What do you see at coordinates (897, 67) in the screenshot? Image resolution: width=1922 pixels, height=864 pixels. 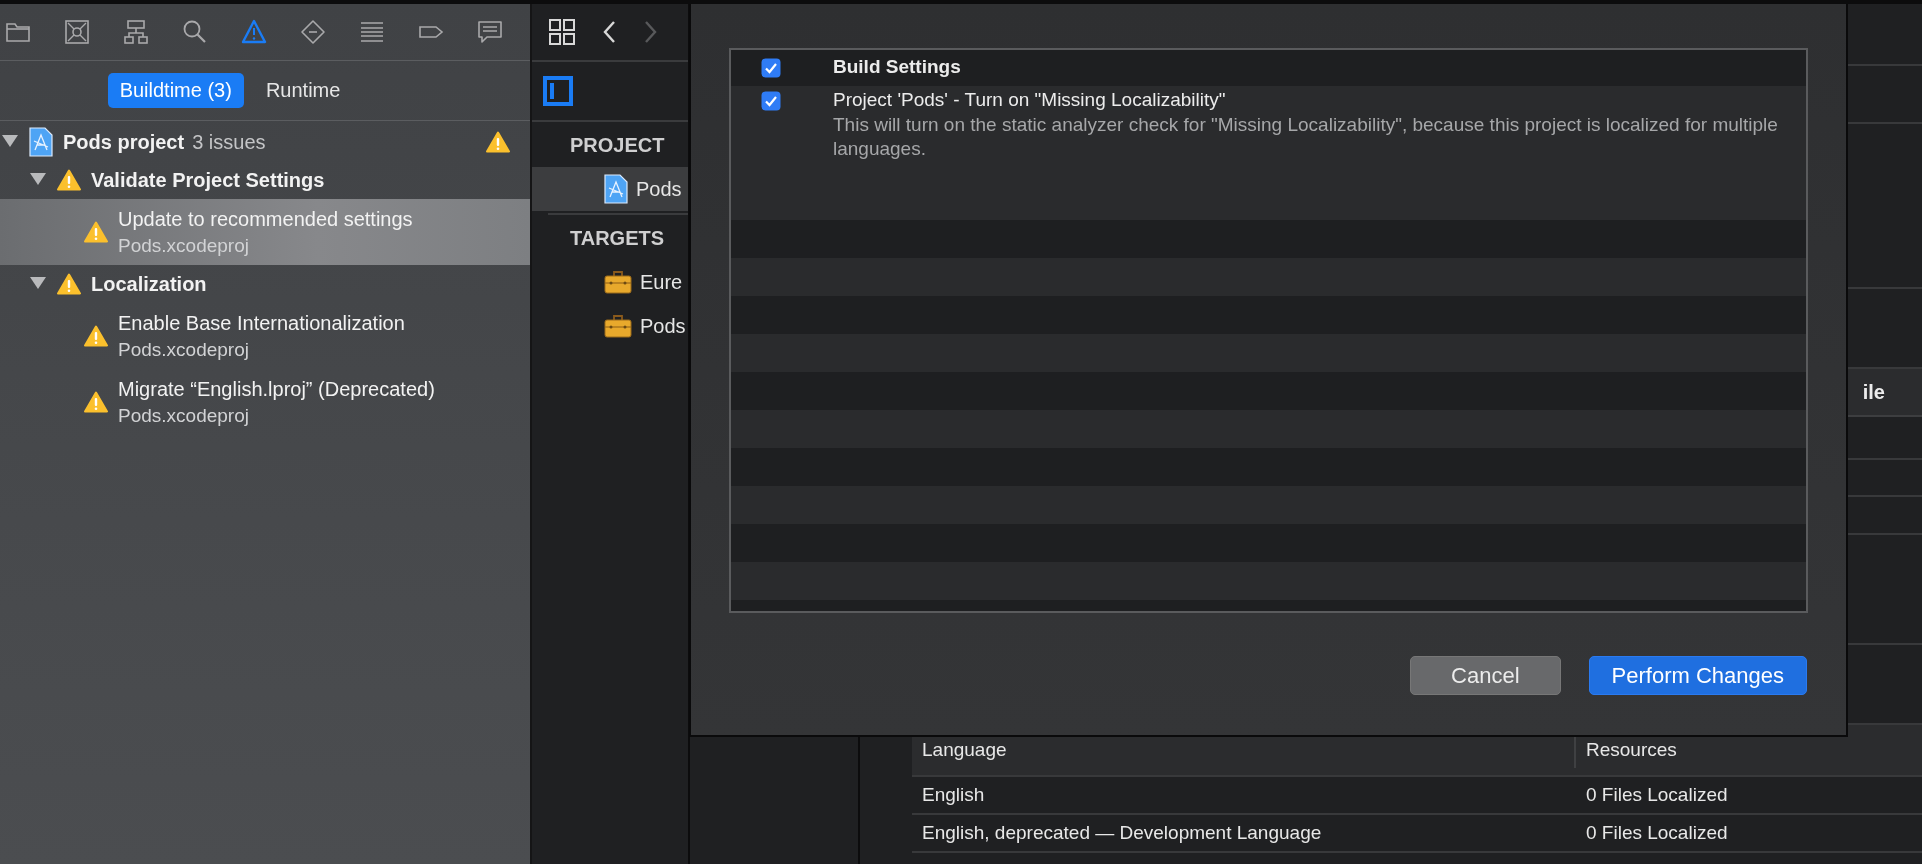 I see `group-title: Build Settings` at bounding box center [897, 67].